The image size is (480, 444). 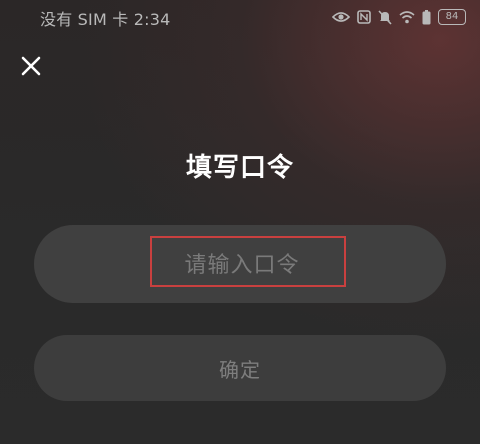 What do you see at coordinates (452, 17) in the screenshot?
I see `battery-icon: 84` at bounding box center [452, 17].